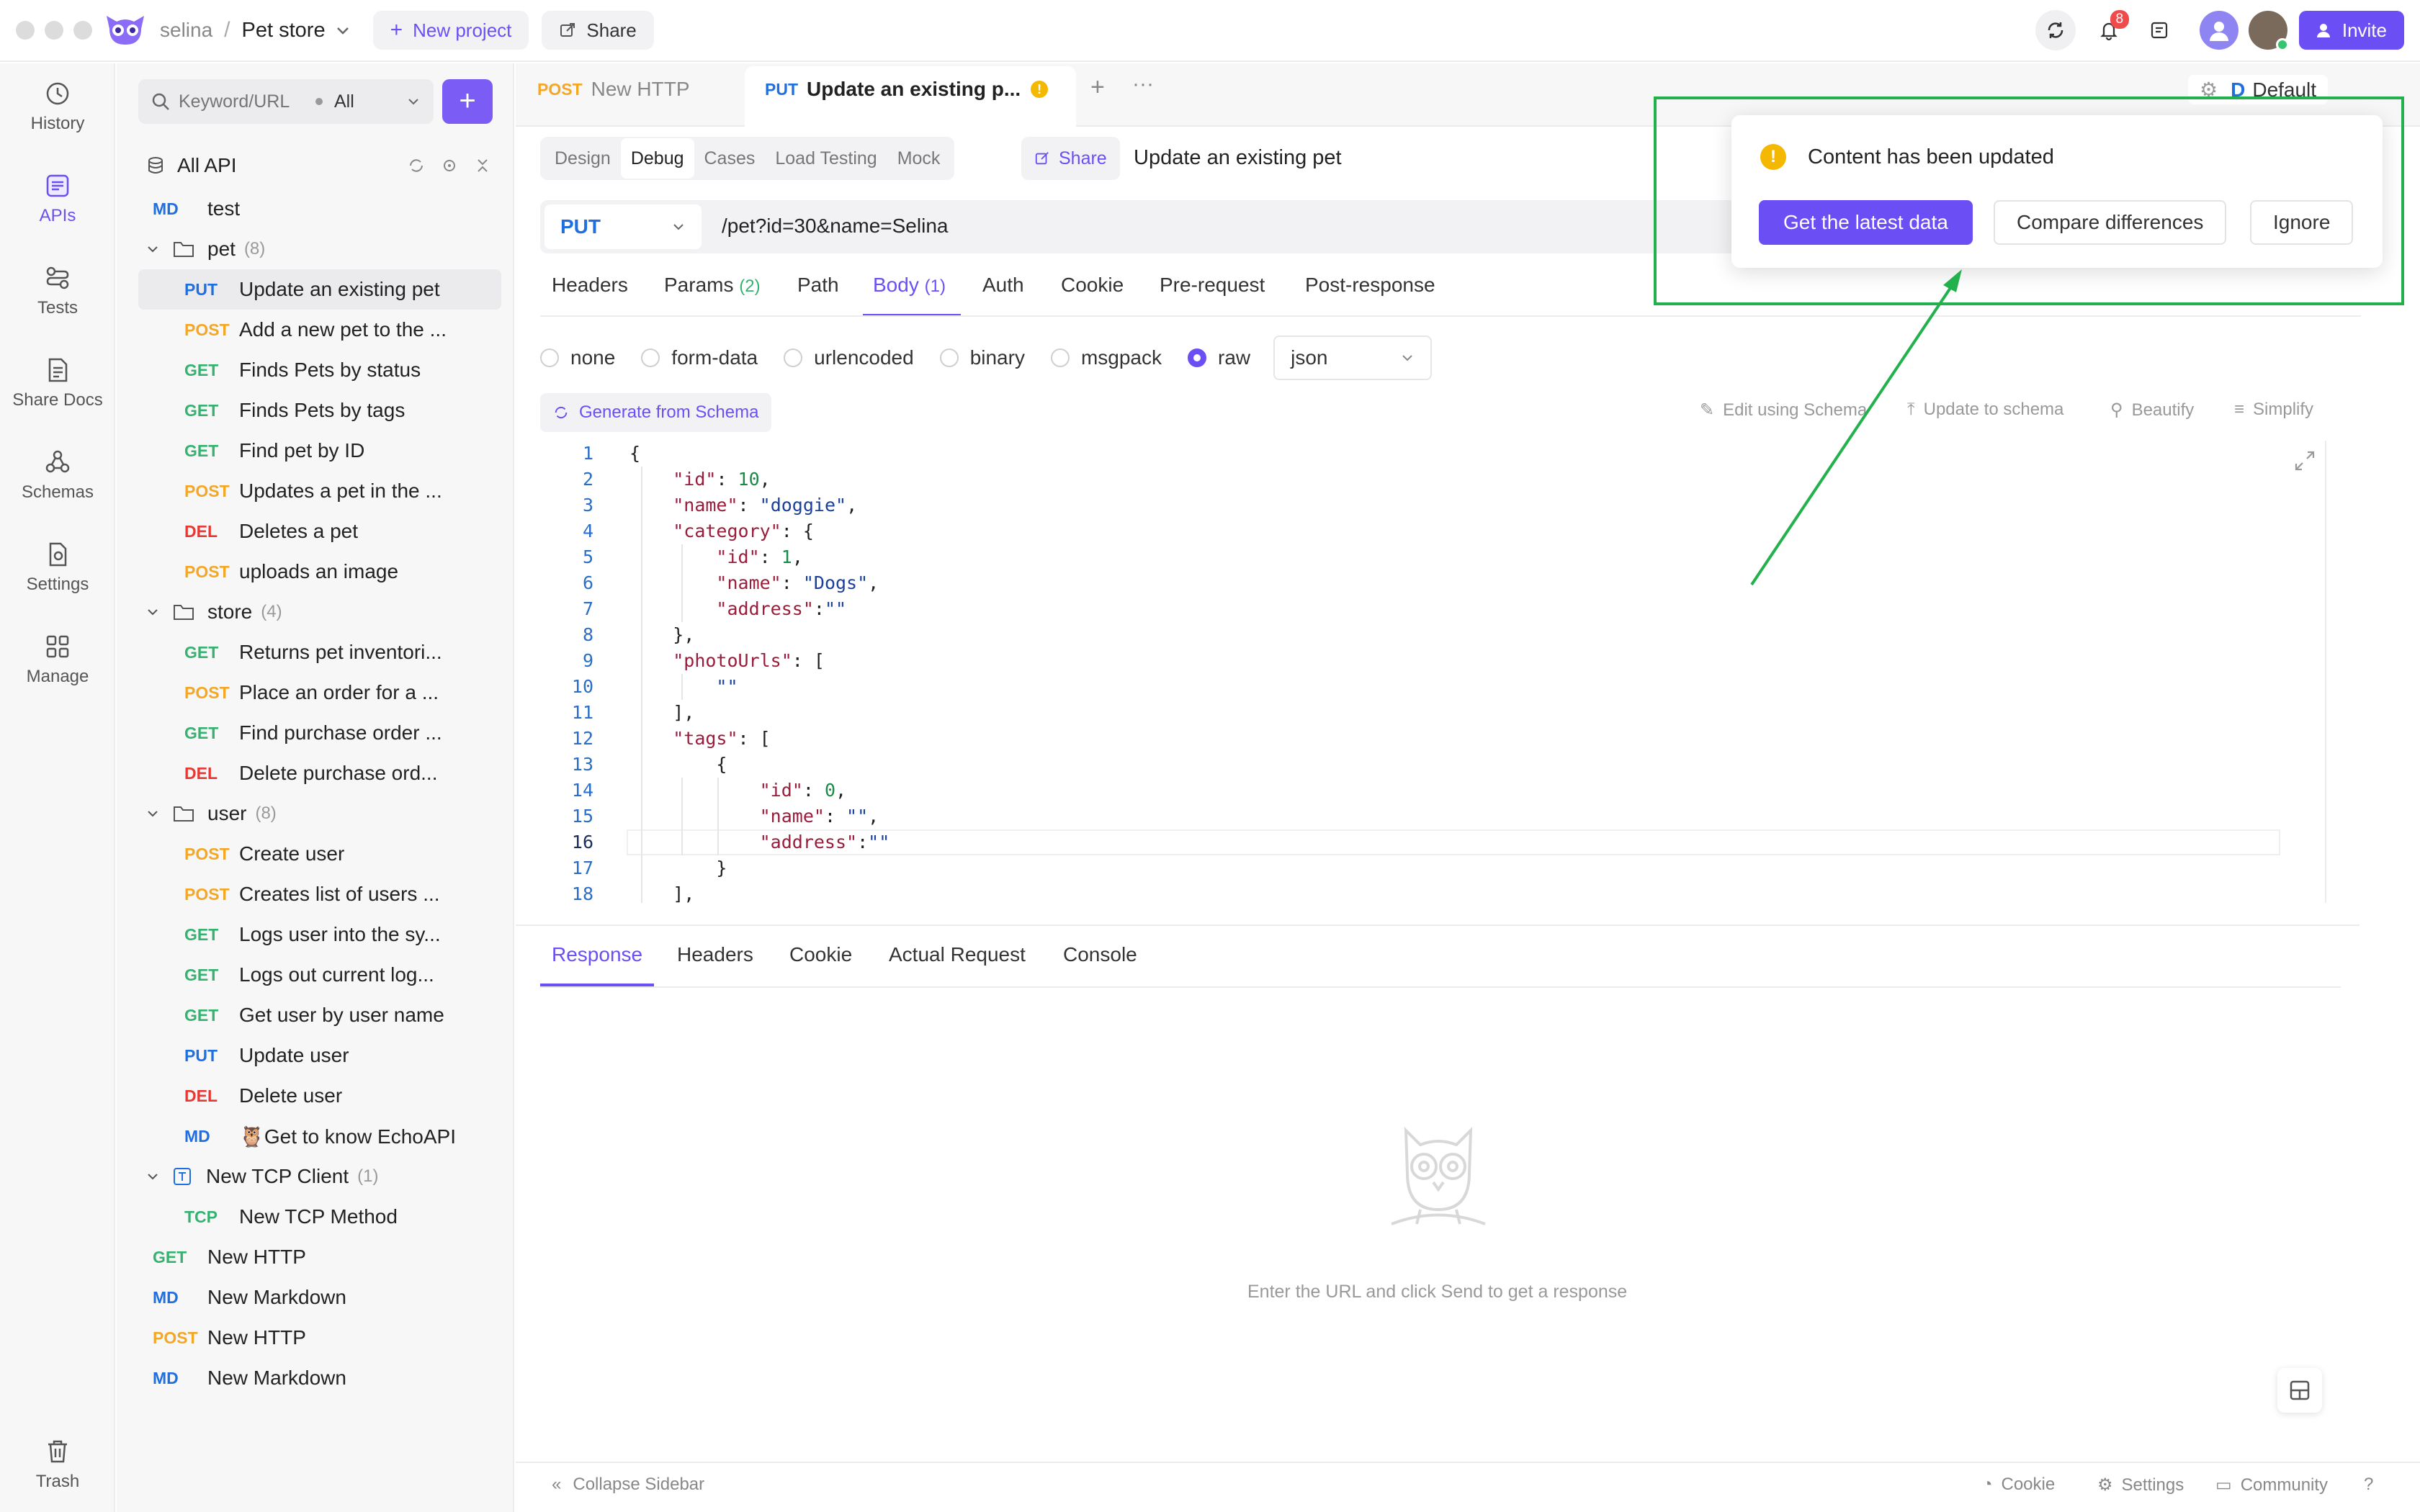 Image resolution: width=2420 pixels, height=1512 pixels. Describe the element at coordinates (57, 106) in the screenshot. I see `nav-history: History` at that location.